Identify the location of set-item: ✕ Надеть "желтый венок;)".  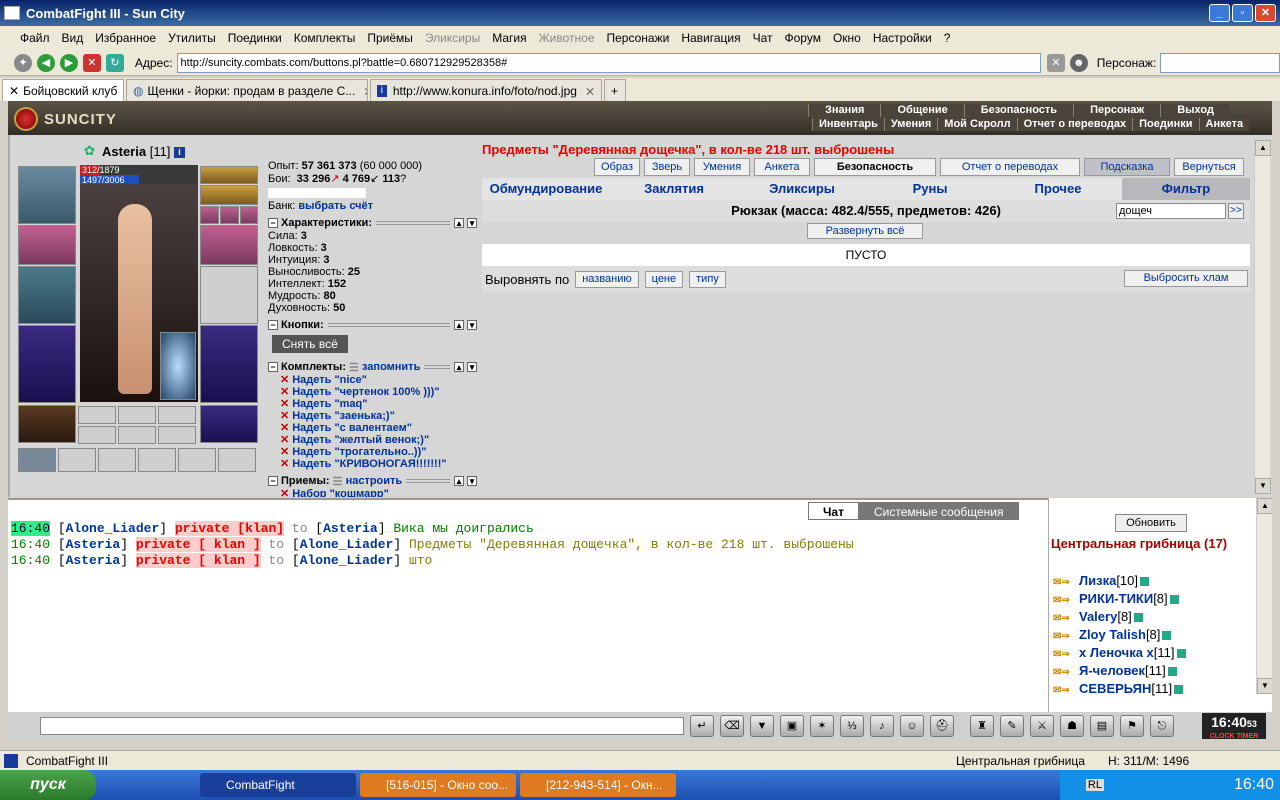
(374, 440).